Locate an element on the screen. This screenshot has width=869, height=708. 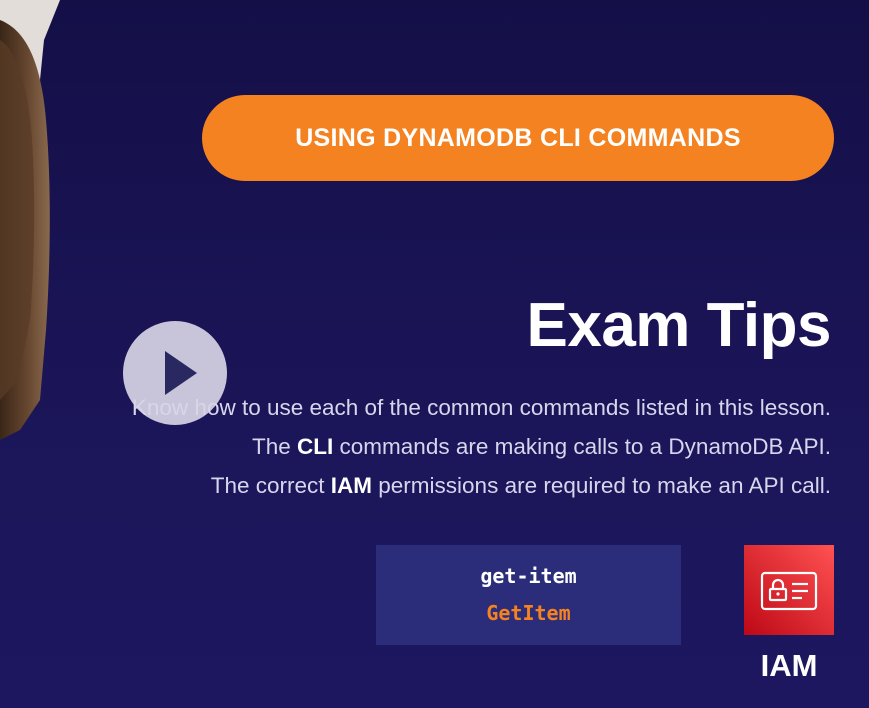
iam-badge-icon is located at coordinates (789, 590).